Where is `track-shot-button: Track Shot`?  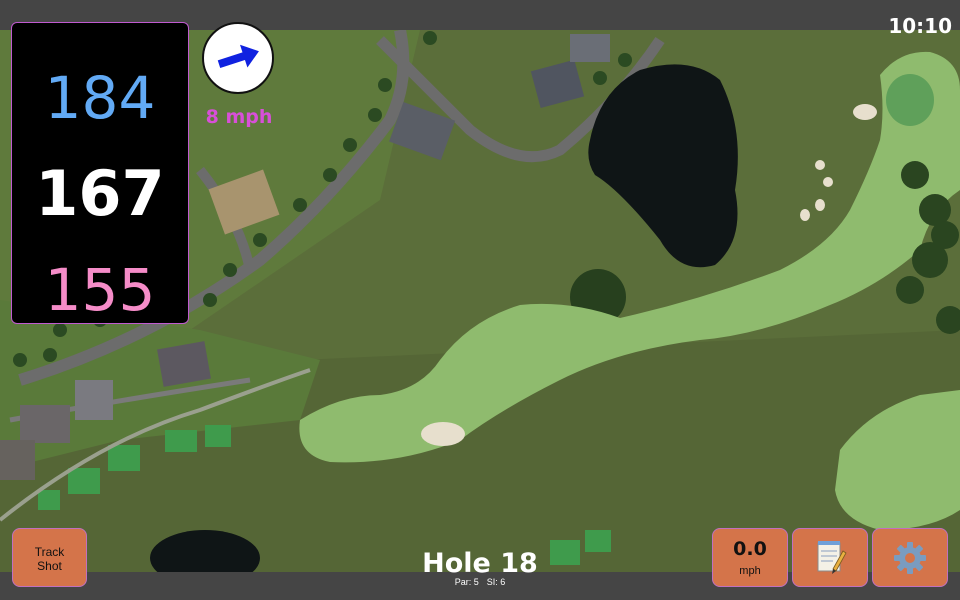
track-shot-button: Track Shot is located at coordinates (49, 557).